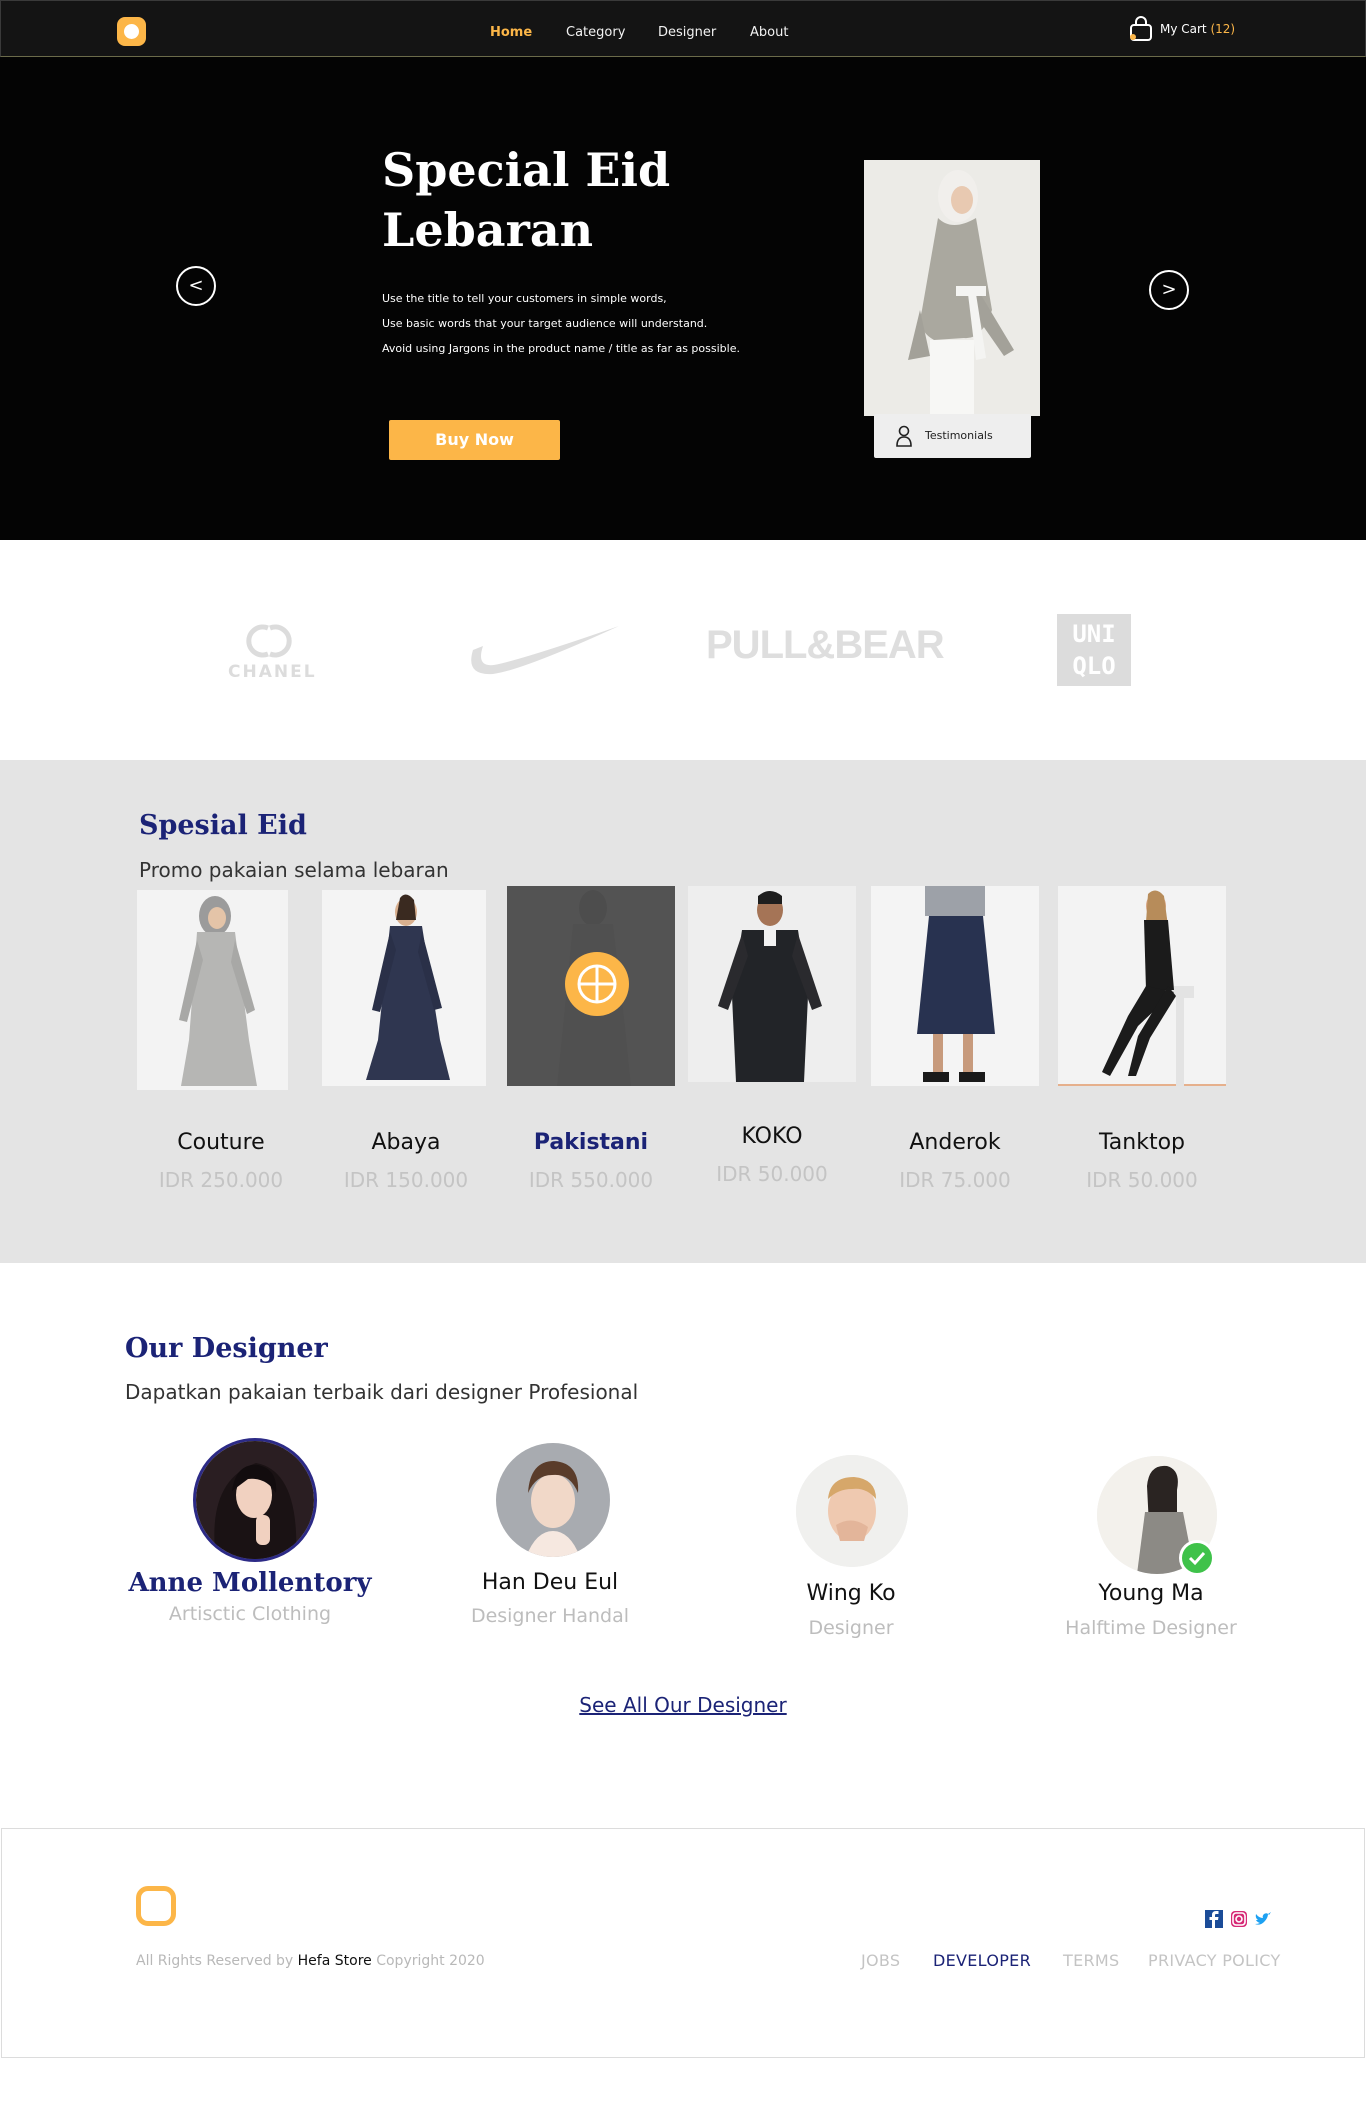 The width and height of the screenshot is (1366, 2122). I want to click on nav-about-link: About, so click(769, 32).